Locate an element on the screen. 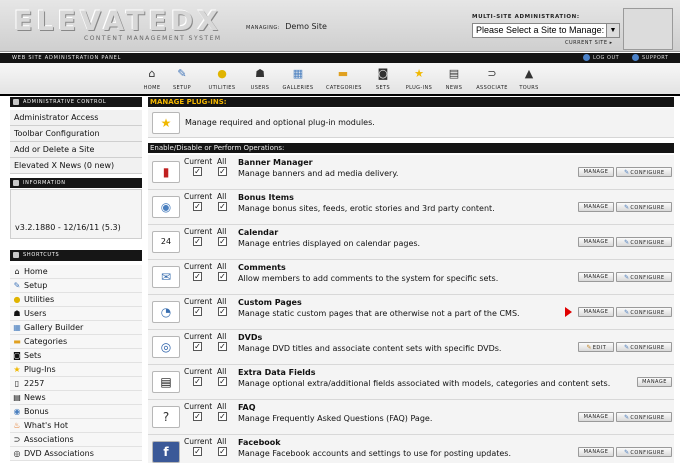 The height and width of the screenshot is (463, 680). admin-panel-title: WEB SITE ADMINISTRATION PANEL is located at coordinates (67, 58).